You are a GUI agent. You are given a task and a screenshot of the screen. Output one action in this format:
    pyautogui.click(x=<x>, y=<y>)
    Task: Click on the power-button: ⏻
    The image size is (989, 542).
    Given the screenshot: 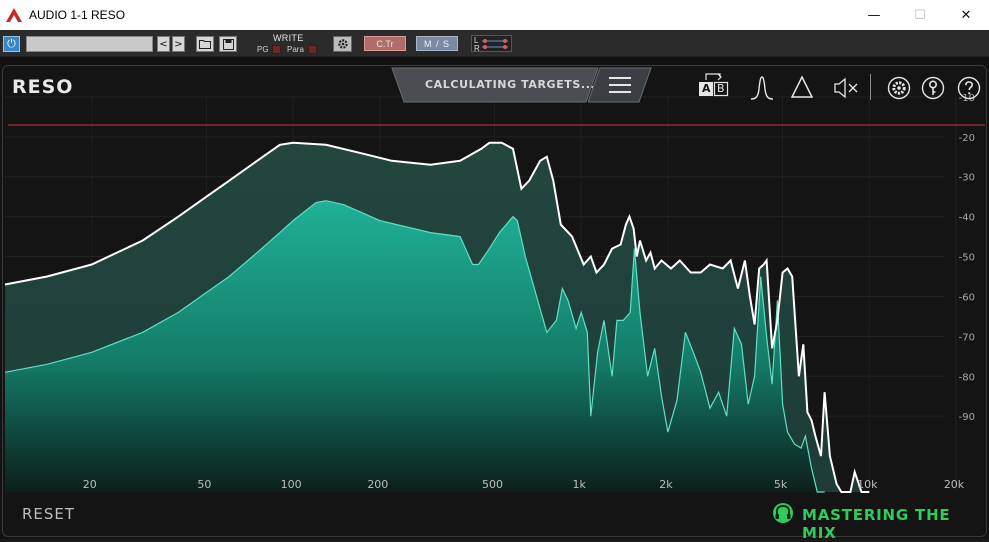 What is the action you would take?
    pyautogui.click(x=11, y=44)
    